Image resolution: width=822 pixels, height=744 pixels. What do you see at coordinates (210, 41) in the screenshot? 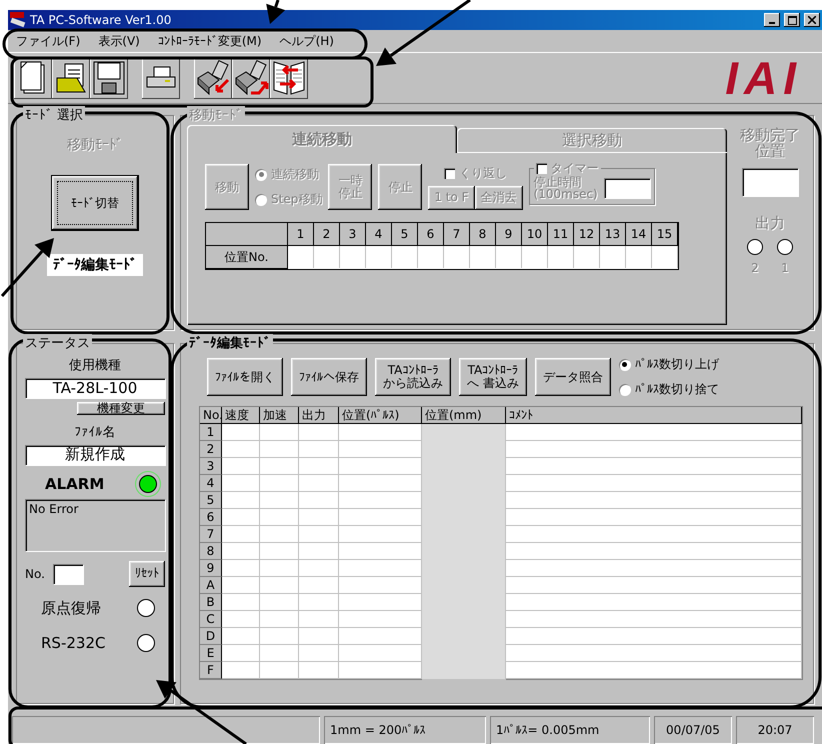
I see `menu-item: ｺﾝﾄﾛｰﾗﾓｰﾄﾞ変更(M)` at bounding box center [210, 41].